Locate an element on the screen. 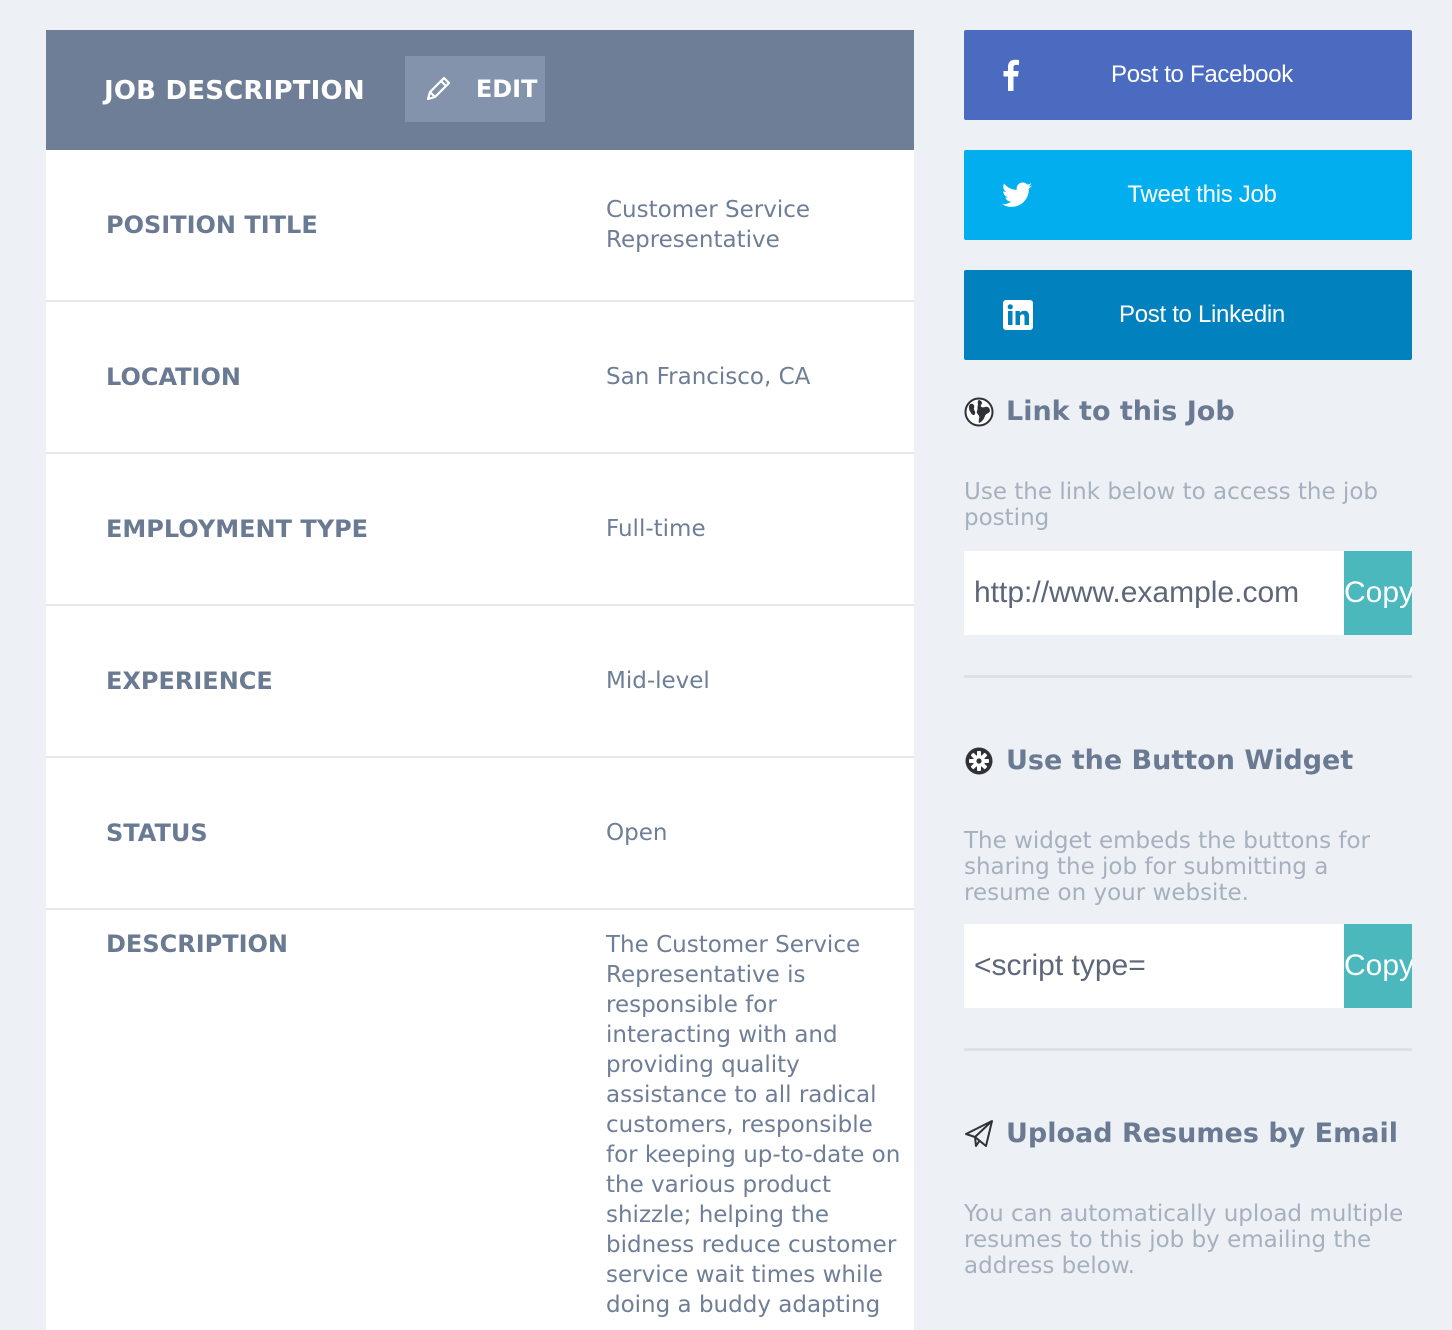 Image resolution: width=1452 pixels, height=1330 pixels. widget-code-input is located at coordinates (1154, 966).